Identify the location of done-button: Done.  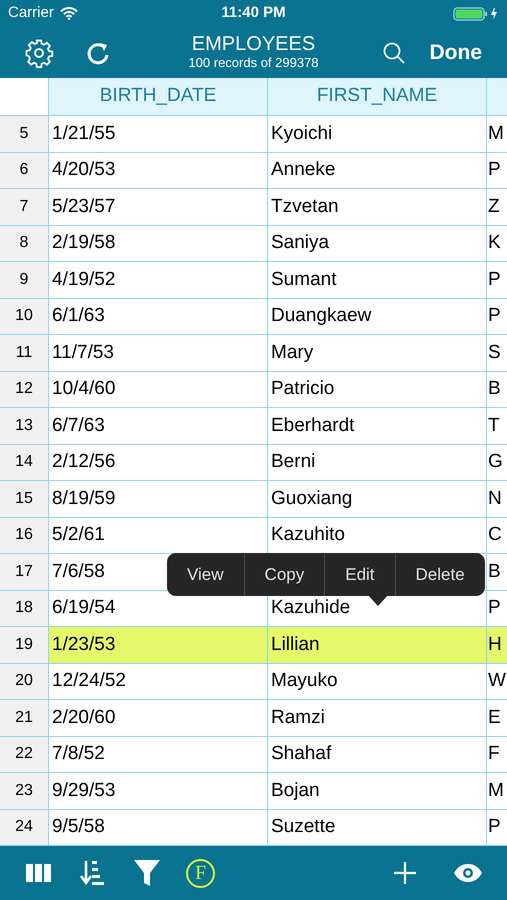
(456, 52).